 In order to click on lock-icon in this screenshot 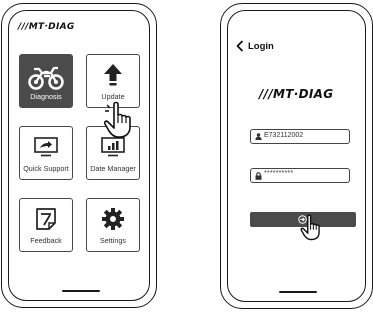, I will do `click(258, 176)`.